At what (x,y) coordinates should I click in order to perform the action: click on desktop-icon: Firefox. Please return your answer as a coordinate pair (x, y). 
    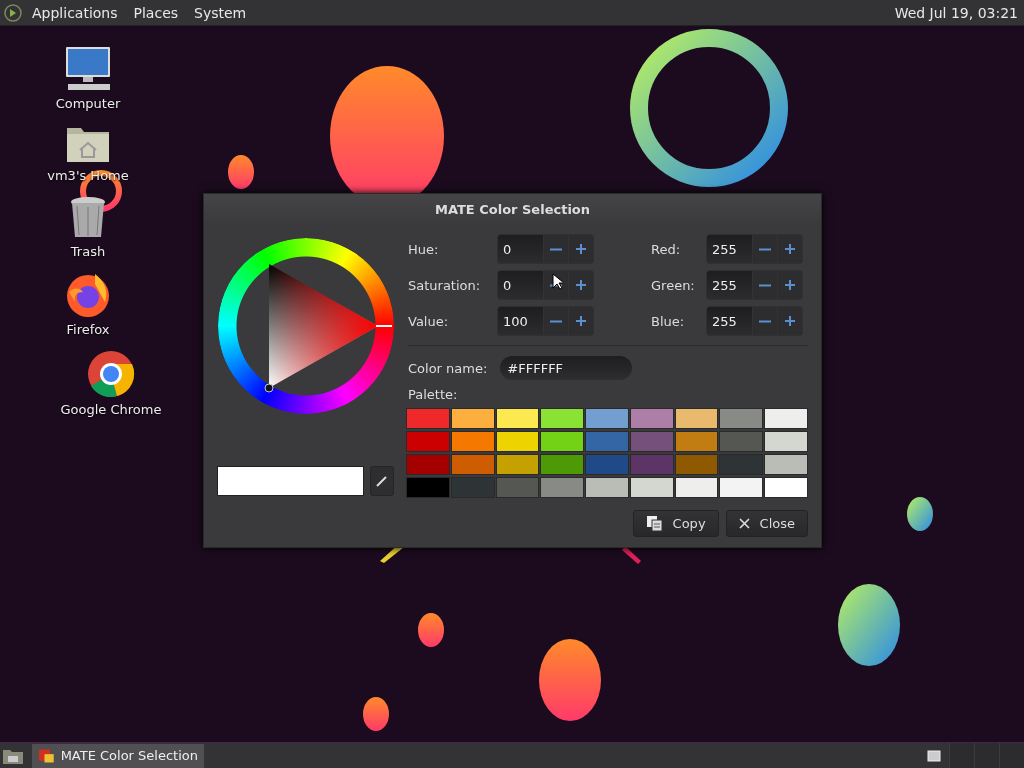
    Looking at the image, I should click on (88, 304).